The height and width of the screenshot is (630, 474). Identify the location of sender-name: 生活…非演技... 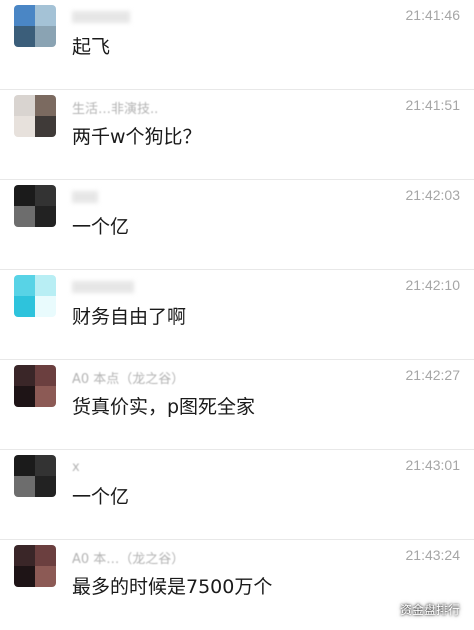
(115, 109).